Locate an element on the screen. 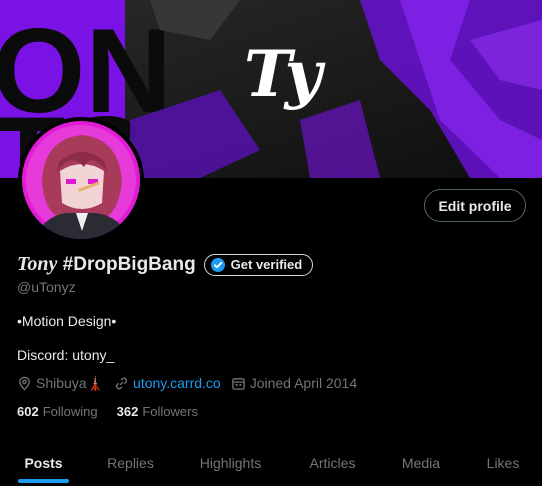 Image resolution: width=542 pixels, height=486 pixels. banner-logo: Ty is located at coordinates (283, 74).